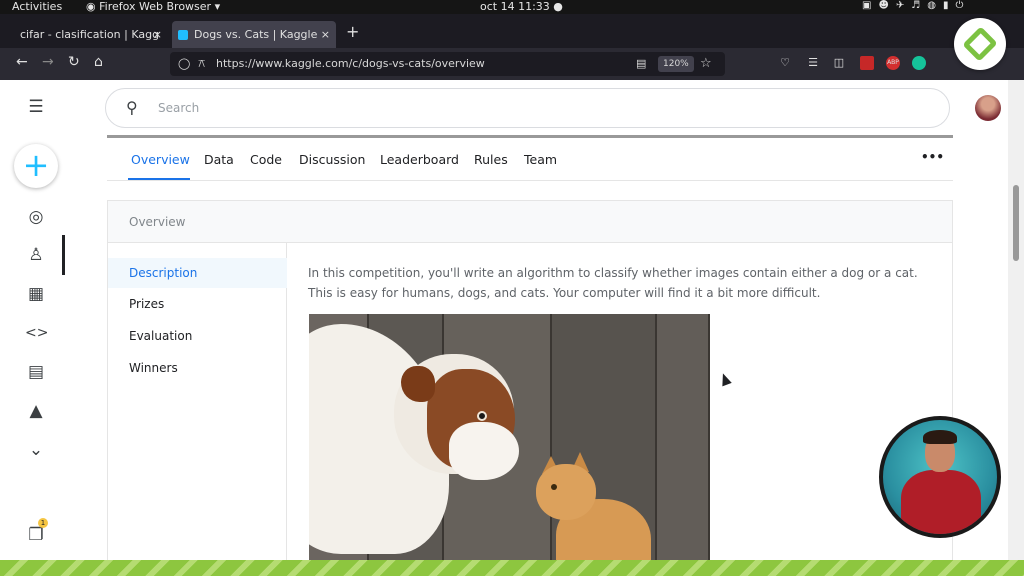 The height and width of the screenshot is (576, 1024). Describe the element at coordinates (184, 64) in the screenshot. I see `shield-icon: ◯` at that location.